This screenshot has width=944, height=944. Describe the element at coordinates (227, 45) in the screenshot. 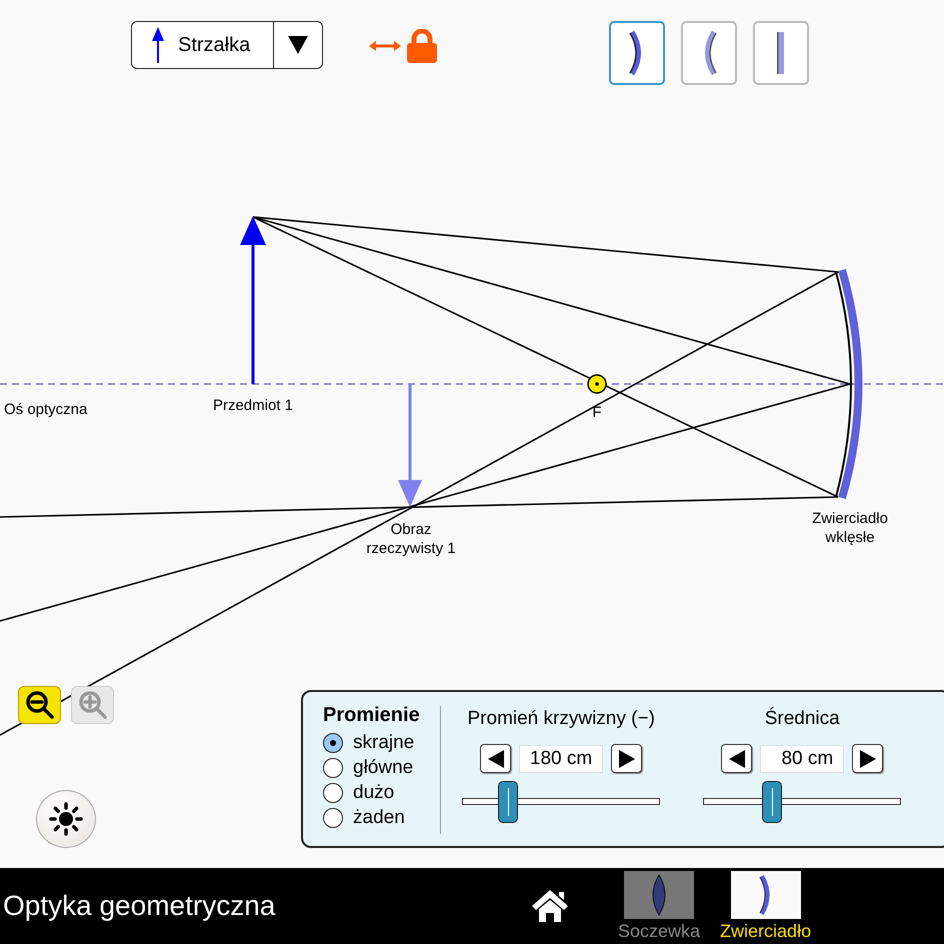

I see `object-dropdown: Strzałka` at that location.